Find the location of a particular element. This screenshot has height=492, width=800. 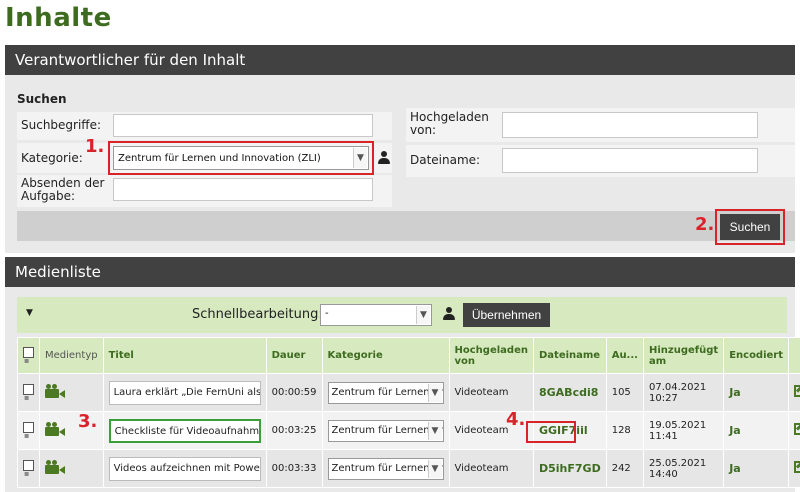

duration-cell: 00:00:59 is located at coordinates (294, 392).